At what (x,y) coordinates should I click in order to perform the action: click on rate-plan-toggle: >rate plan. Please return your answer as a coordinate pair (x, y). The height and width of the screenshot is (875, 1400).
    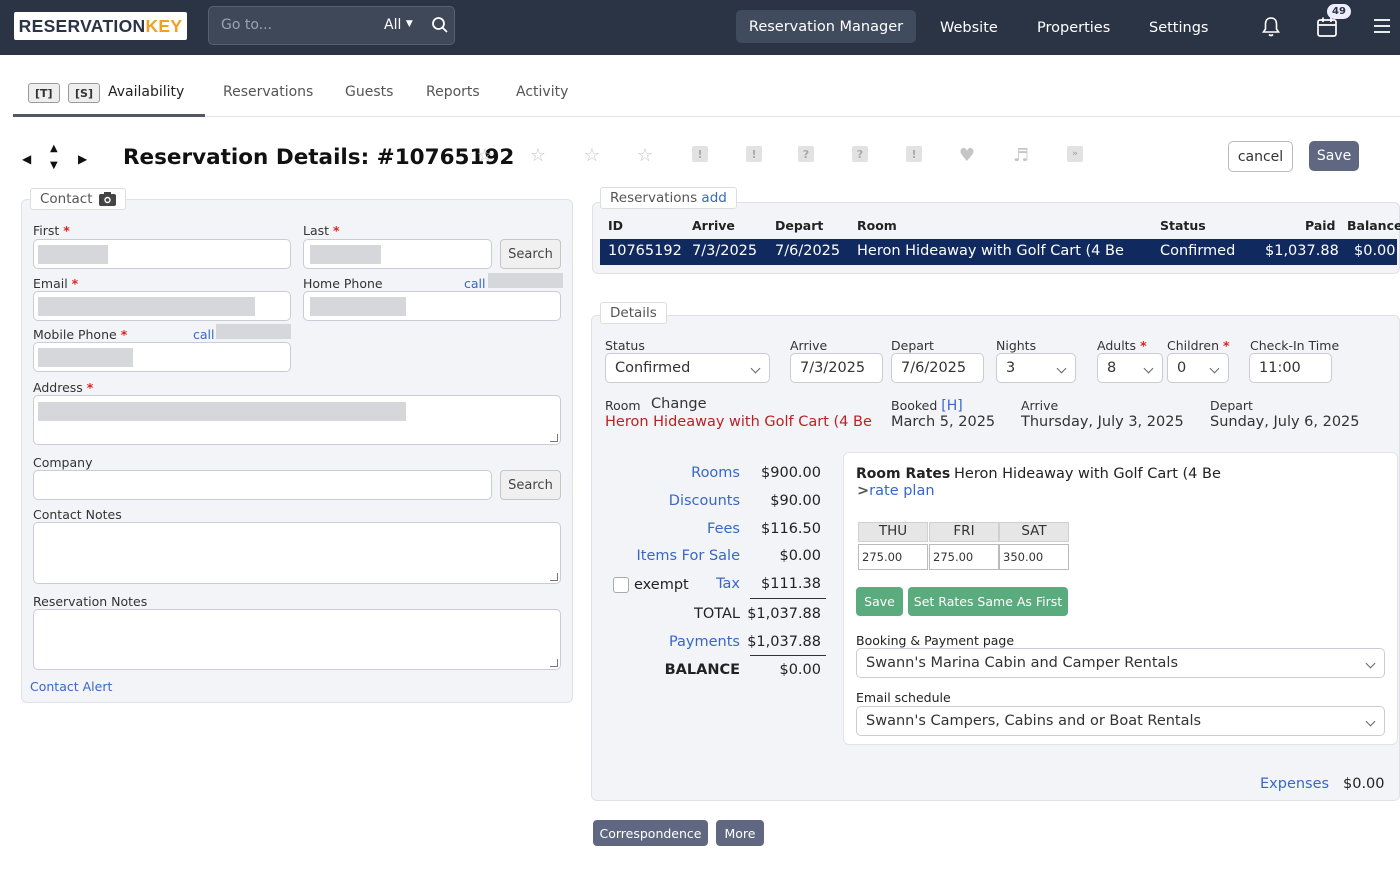
    Looking at the image, I should click on (896, 491).